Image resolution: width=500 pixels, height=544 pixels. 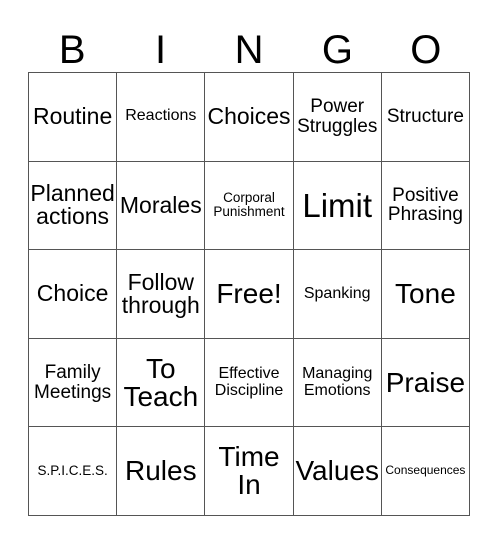 I want to click on bingo-cell-label: Choices, so click(x=249, y=116).